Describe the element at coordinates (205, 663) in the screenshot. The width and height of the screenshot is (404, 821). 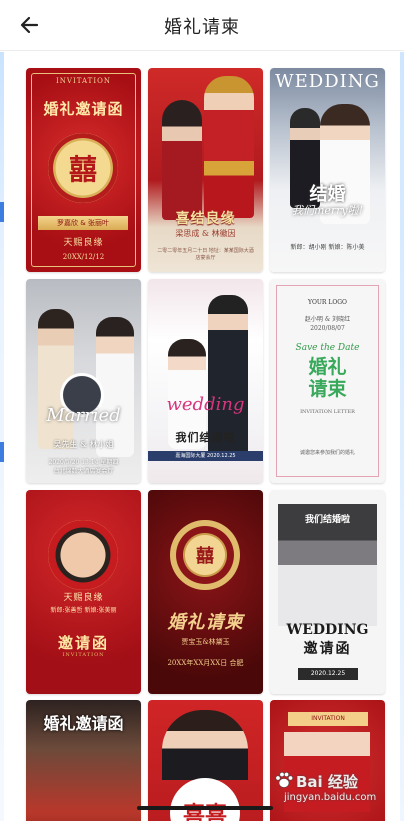
I see `card-details: 20XX年XX月XX日 合肥` at that location.